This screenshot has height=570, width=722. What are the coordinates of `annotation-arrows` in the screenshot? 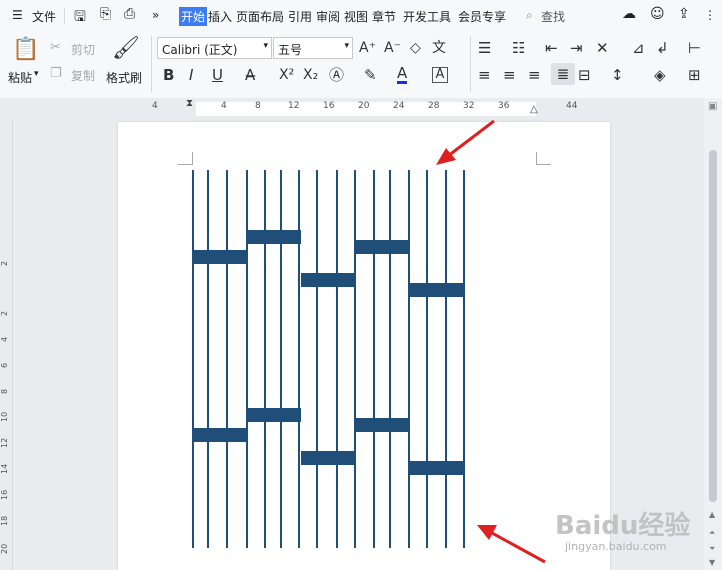 It's located at (491, 341).